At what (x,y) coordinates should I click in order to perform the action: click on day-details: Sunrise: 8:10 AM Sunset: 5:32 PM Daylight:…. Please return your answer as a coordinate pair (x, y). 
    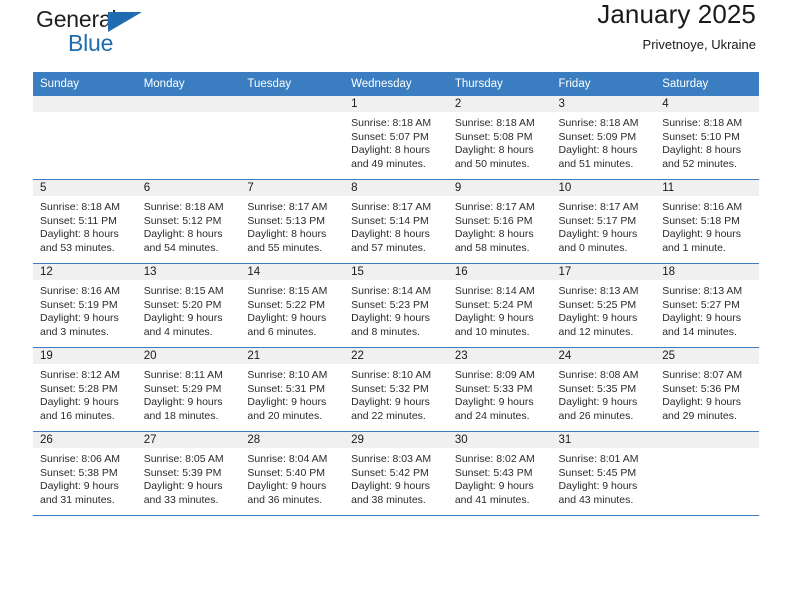
    Looking at the image, I should click on (396, 393).